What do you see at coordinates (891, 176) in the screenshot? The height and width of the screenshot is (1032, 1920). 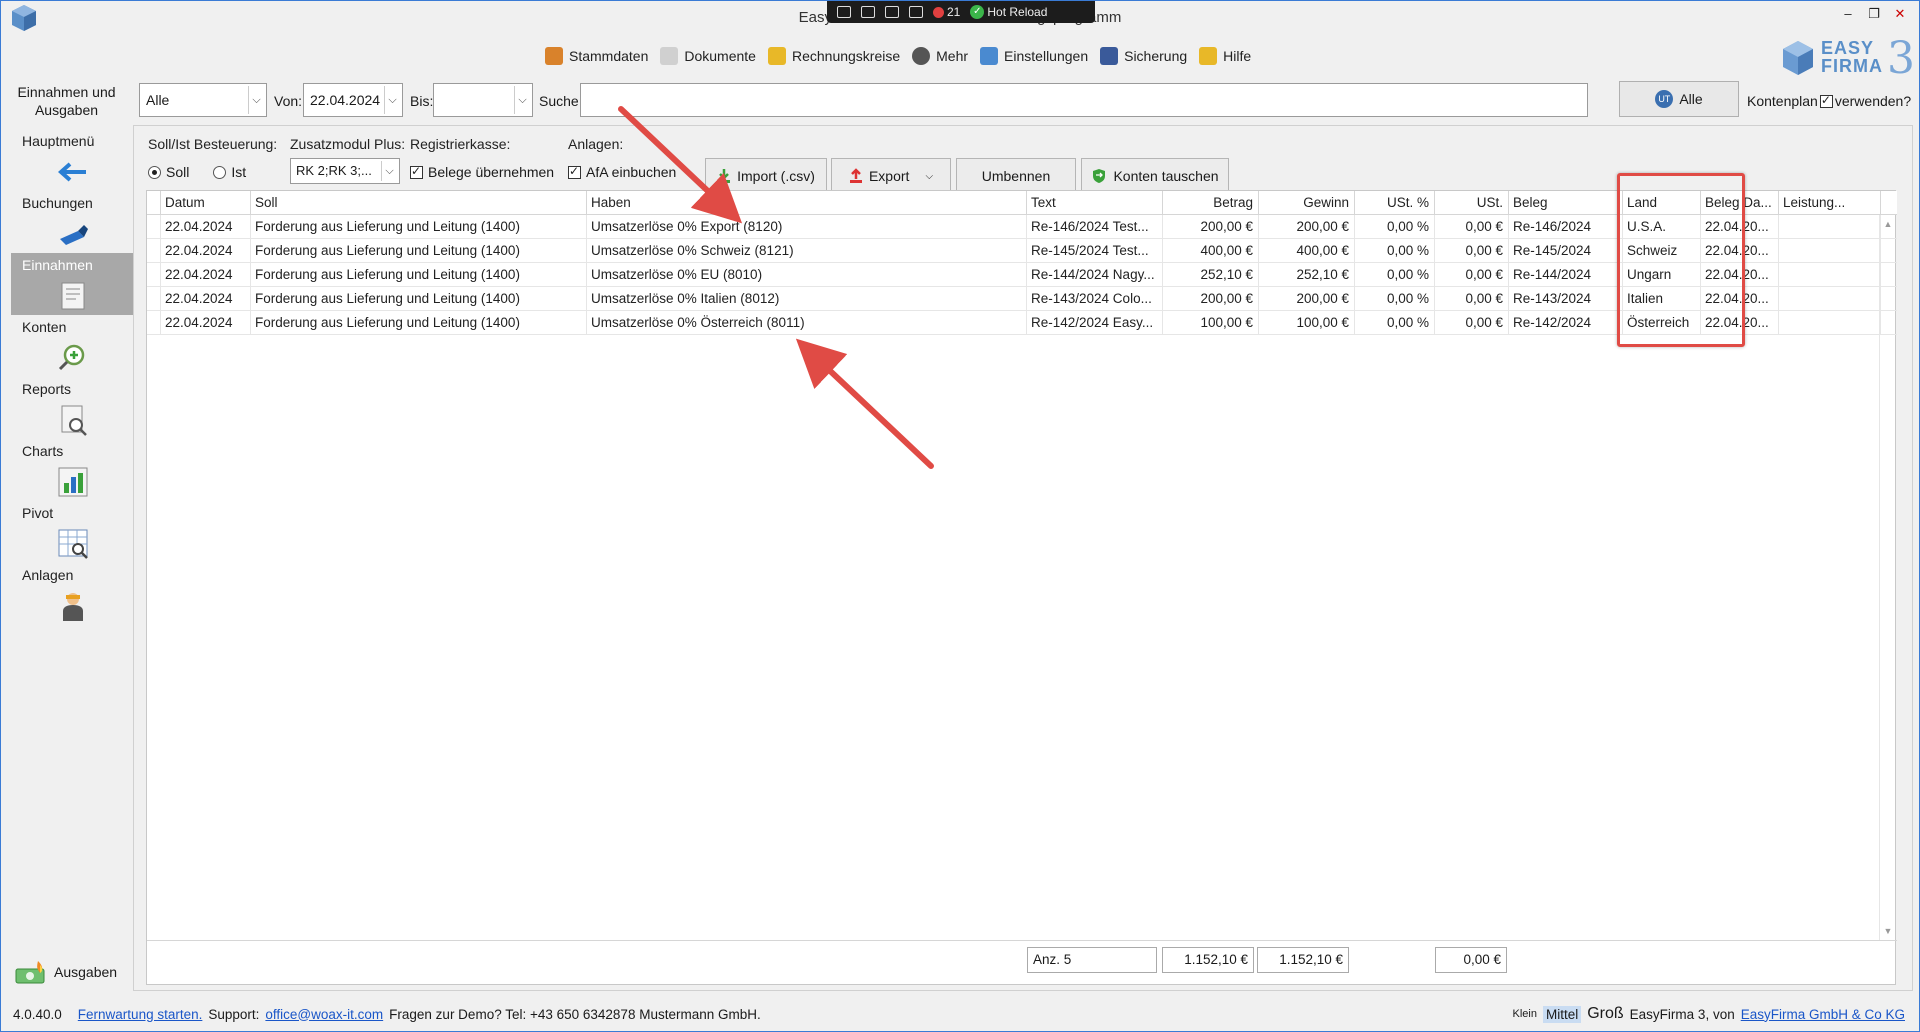 I see `export-button: Export ⌵` at bounding box center [891, 176].